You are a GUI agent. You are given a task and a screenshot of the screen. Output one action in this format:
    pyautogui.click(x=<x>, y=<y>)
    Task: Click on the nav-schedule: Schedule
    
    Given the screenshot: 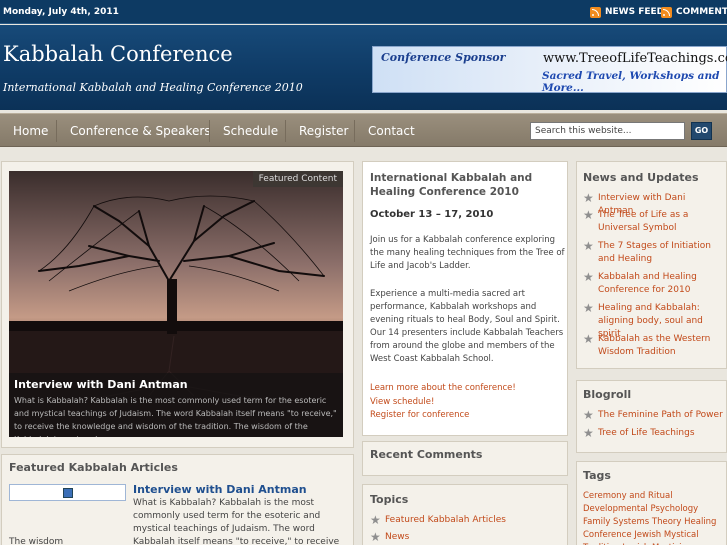 What is the action you would take?
    pyautogui.click(x=250, y=131)
    